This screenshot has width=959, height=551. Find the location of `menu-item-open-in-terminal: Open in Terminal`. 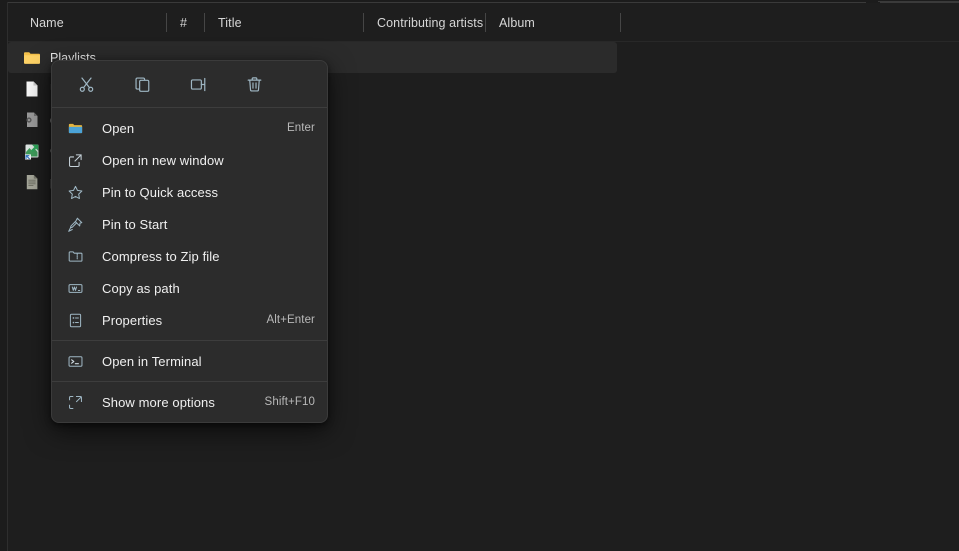

menu-item-open-in-terminal: Open in Terminal is located at coordinates (189, 361).